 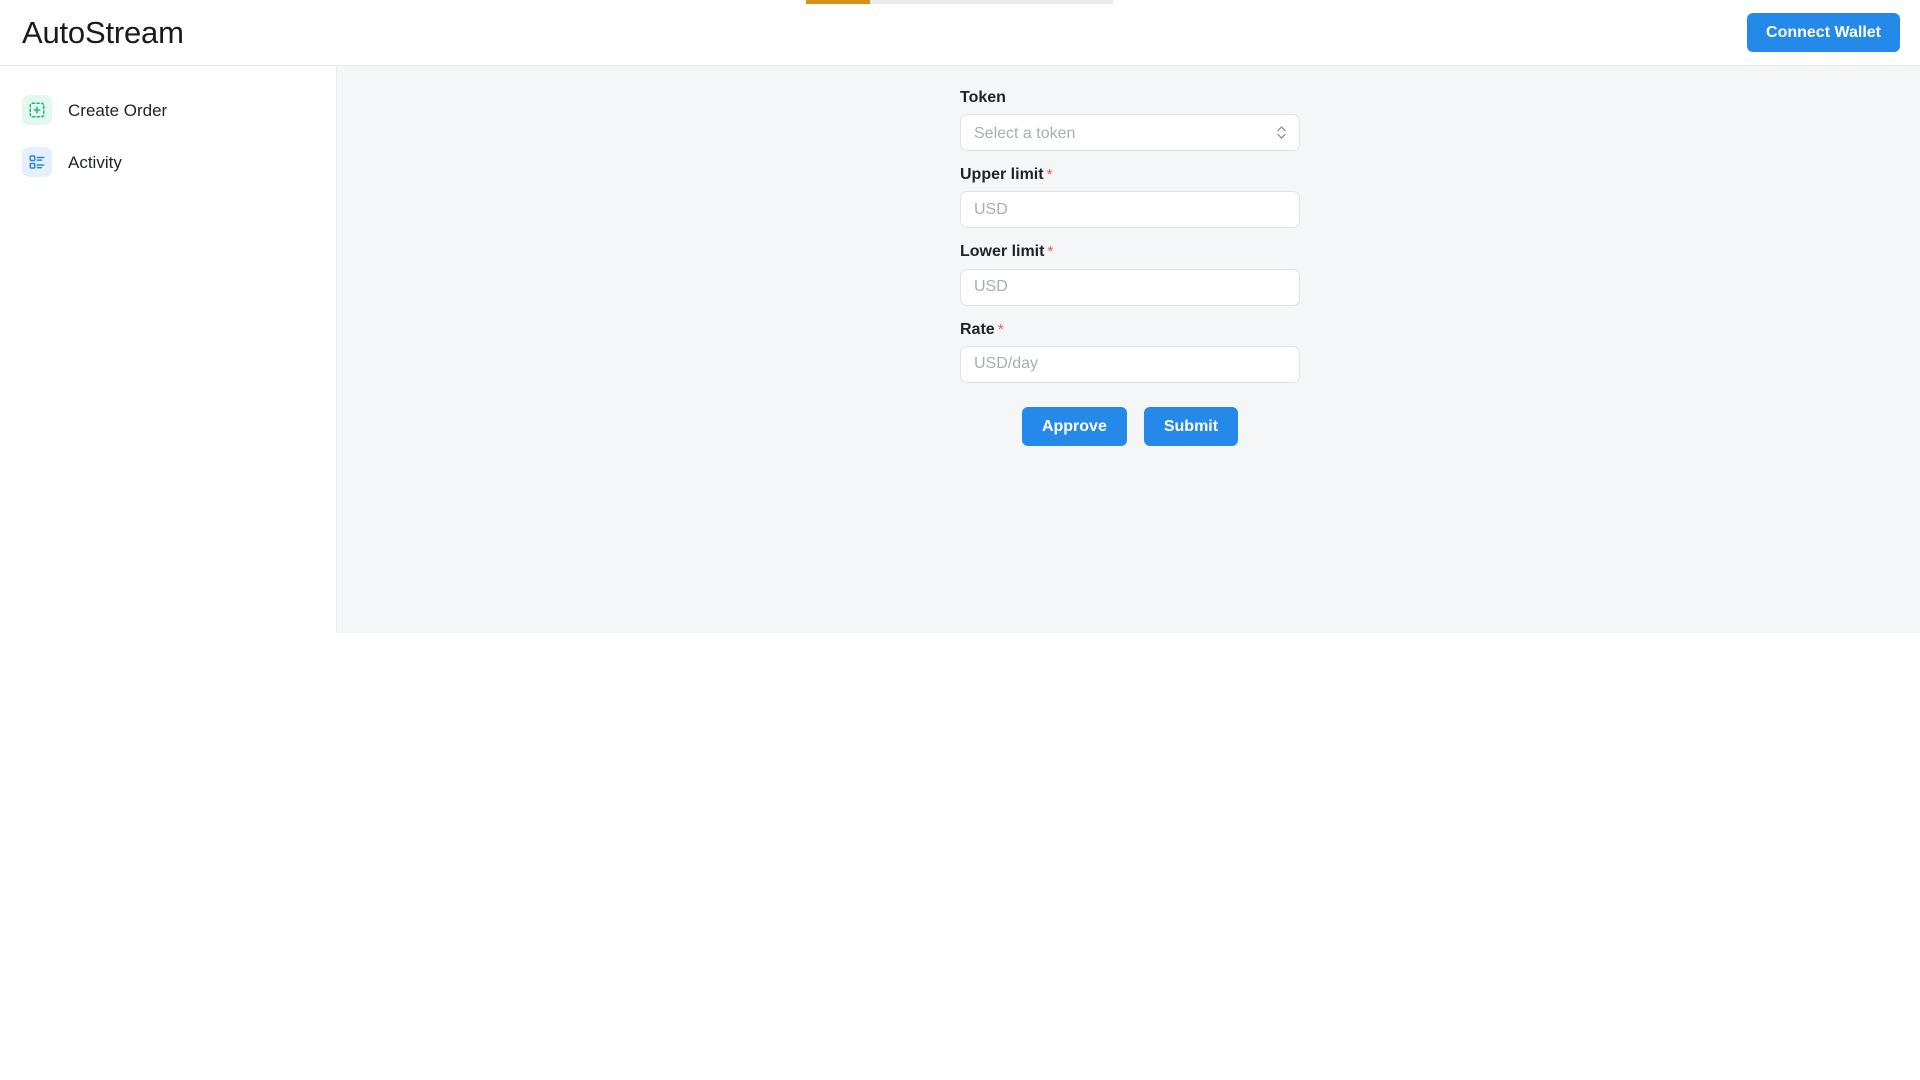 I want to click on token-field: Token Select a token, so click(x=1130, y=120).